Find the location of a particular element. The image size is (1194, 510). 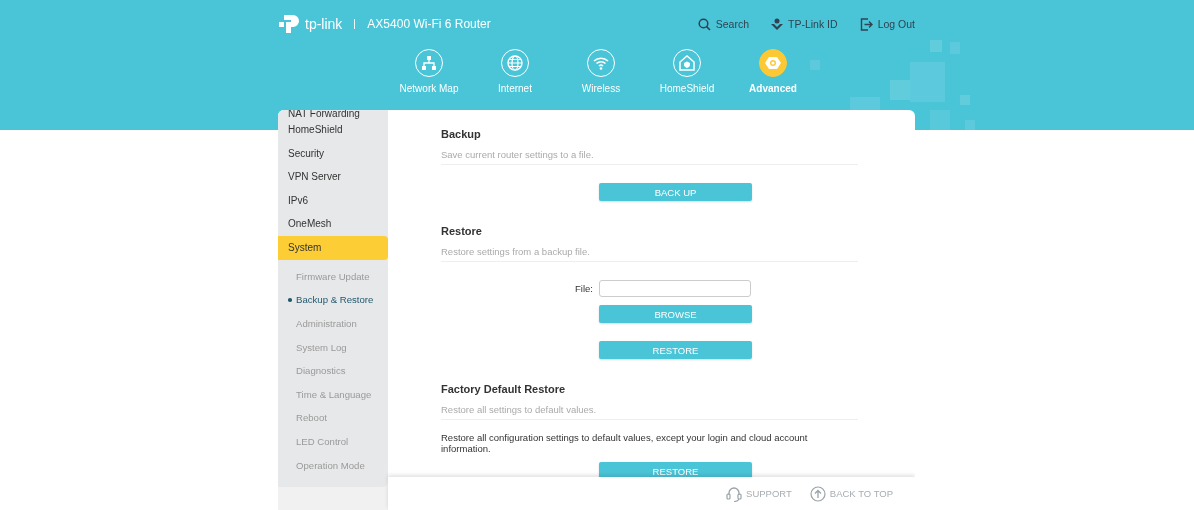

section-description: Restore settings from a backup file. is located at coordinates (649, 251).